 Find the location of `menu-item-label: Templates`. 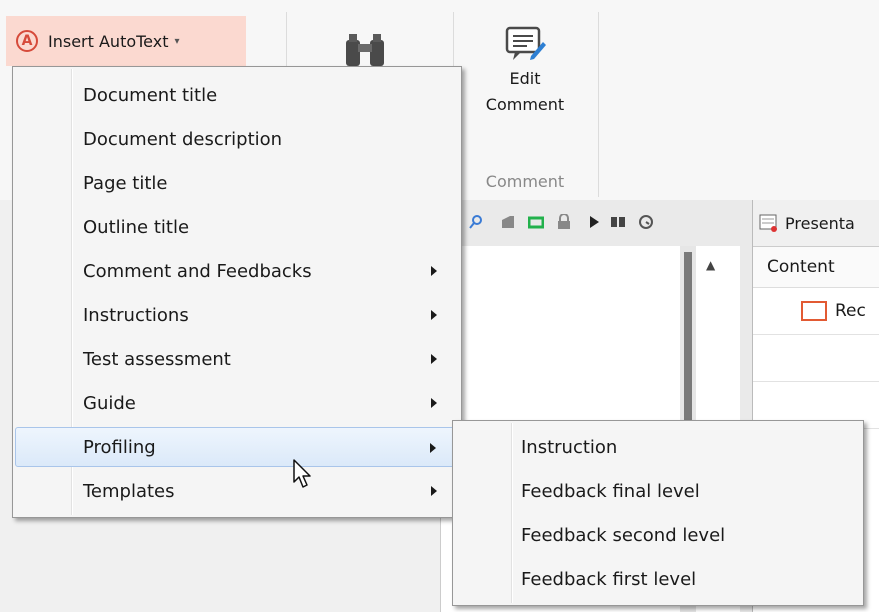

menu-item-label: Templates is located at coordinates (129, 491).